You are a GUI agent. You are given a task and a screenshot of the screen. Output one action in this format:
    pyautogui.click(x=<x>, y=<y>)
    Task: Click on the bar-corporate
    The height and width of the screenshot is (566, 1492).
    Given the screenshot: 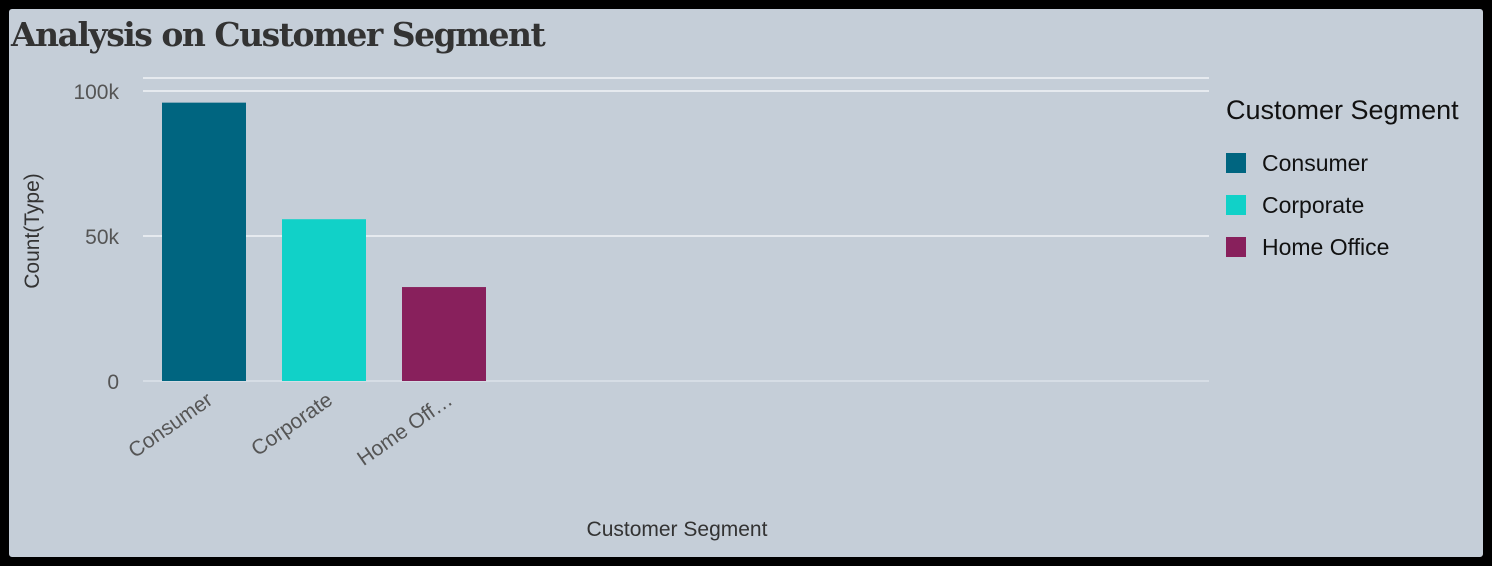 What is the action you would take?
    pyautogui.click(x=324, y=300)
    